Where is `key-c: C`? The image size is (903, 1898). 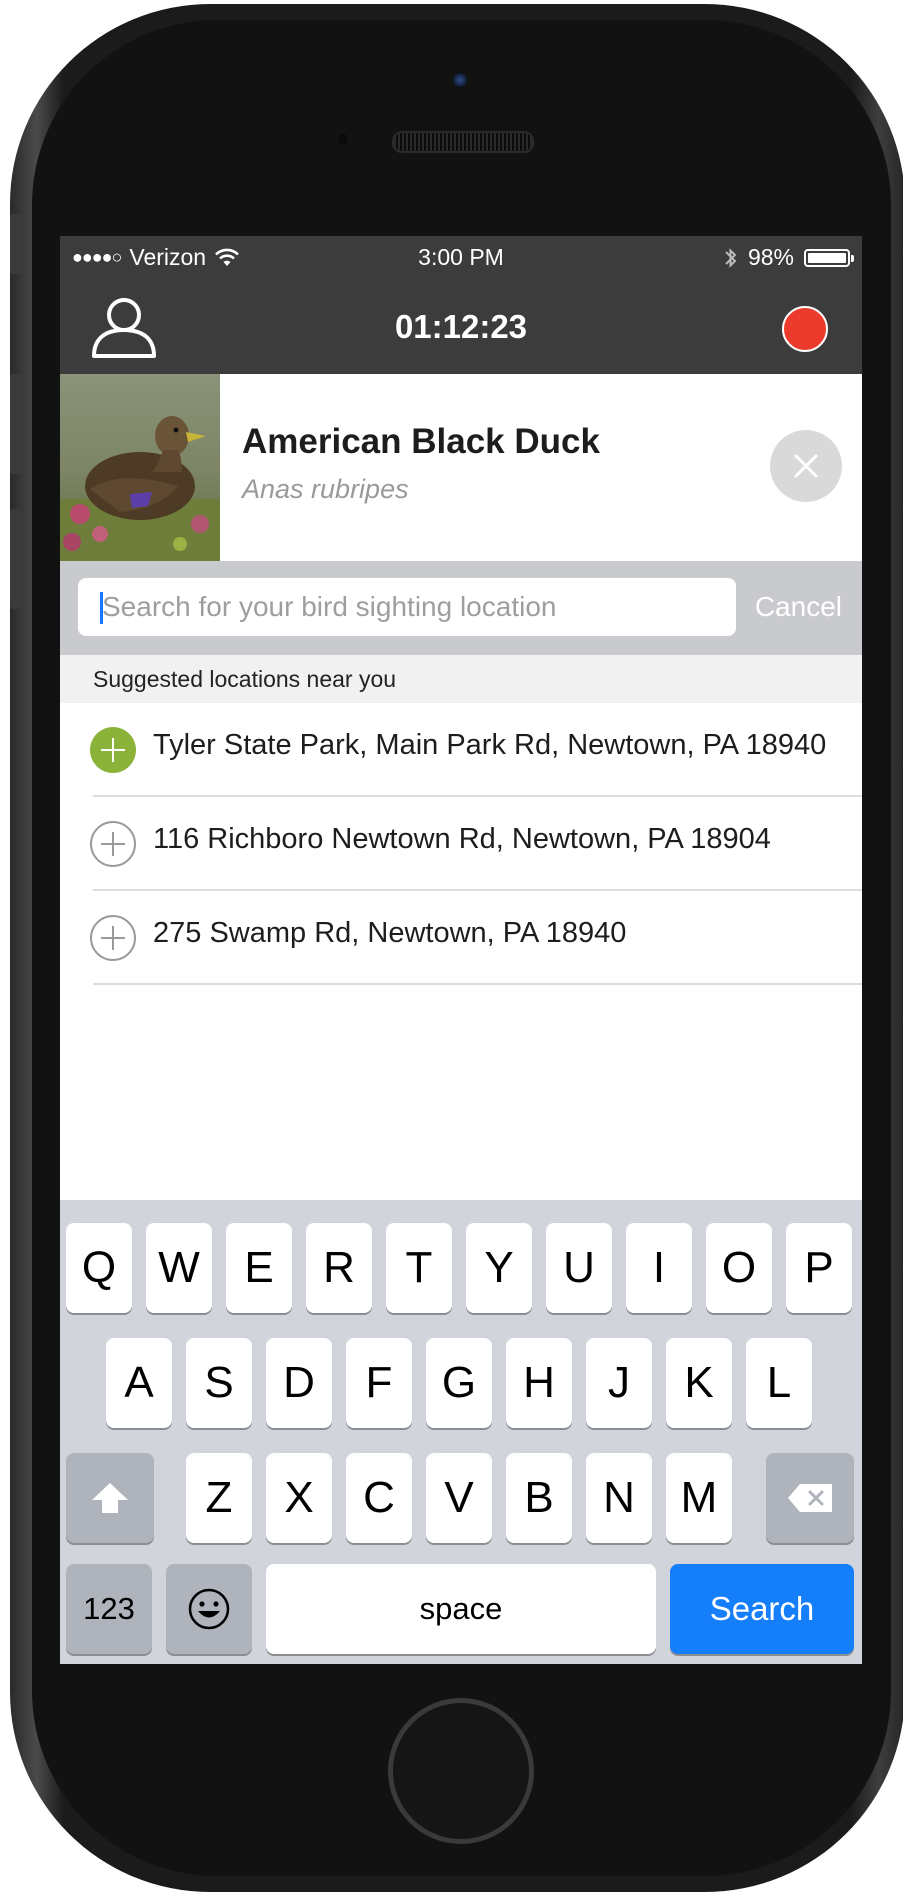 key-c: C is located at coordinates (379, 1498).